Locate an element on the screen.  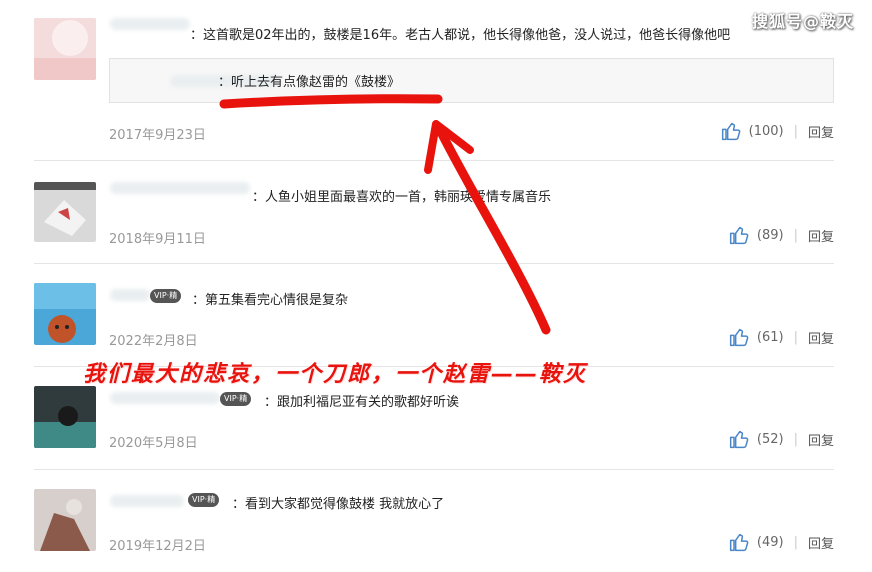
comment-actions: (61) | 回复 is located at coordinates (781, 337).